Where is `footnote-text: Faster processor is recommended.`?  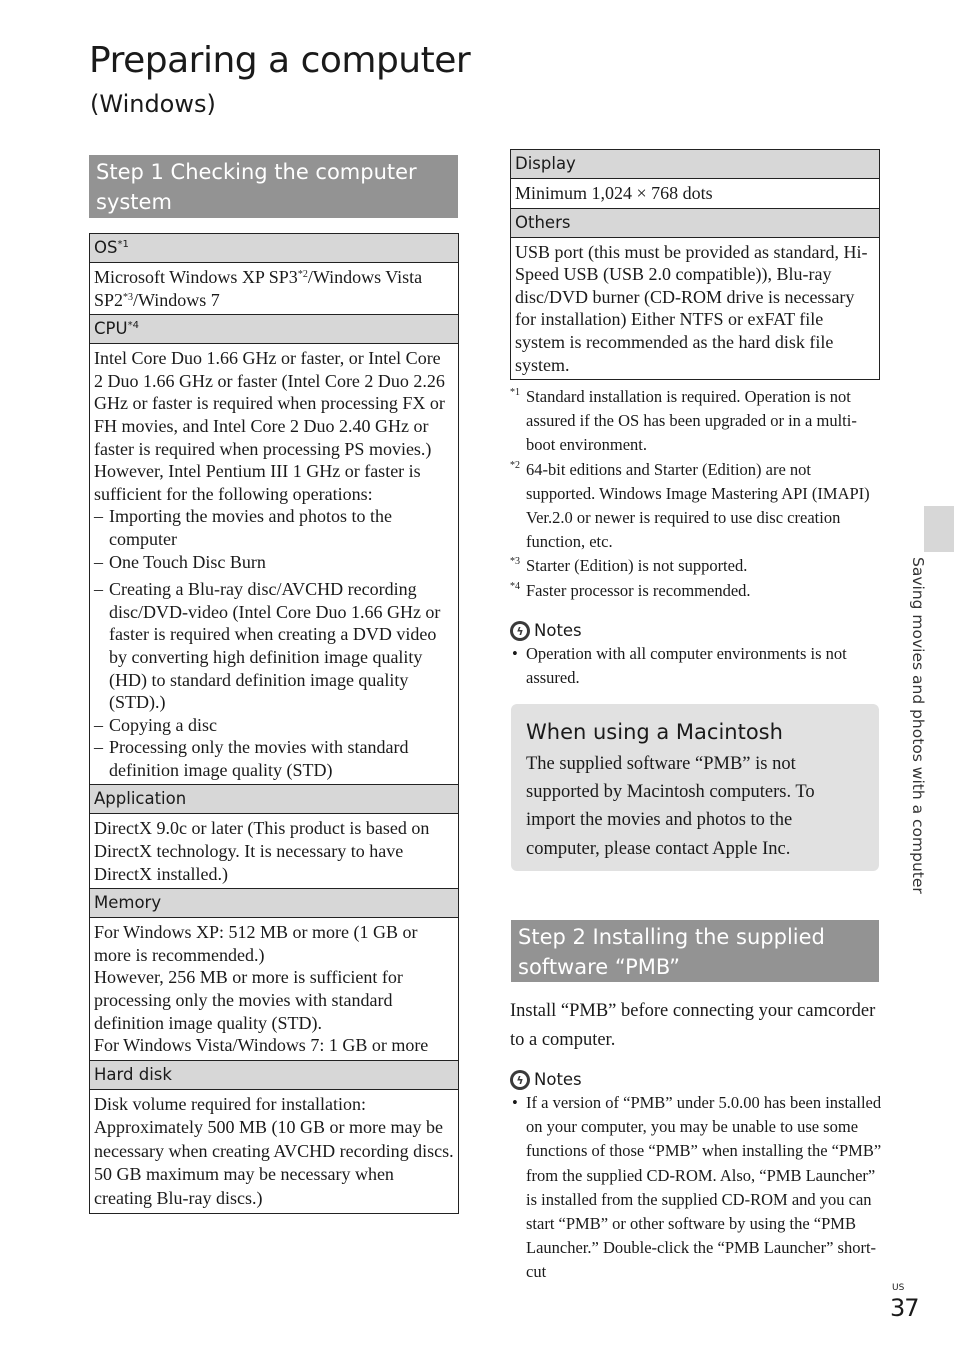
footnote-text: Faster processor is recommended. is located at coordinates (638, 590).